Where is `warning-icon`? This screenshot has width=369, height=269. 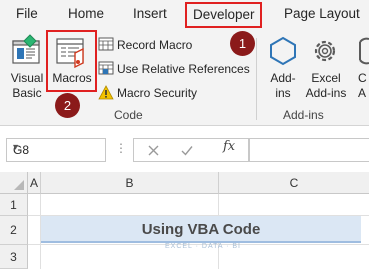
warning-icon is located at coordinates (106, 92).